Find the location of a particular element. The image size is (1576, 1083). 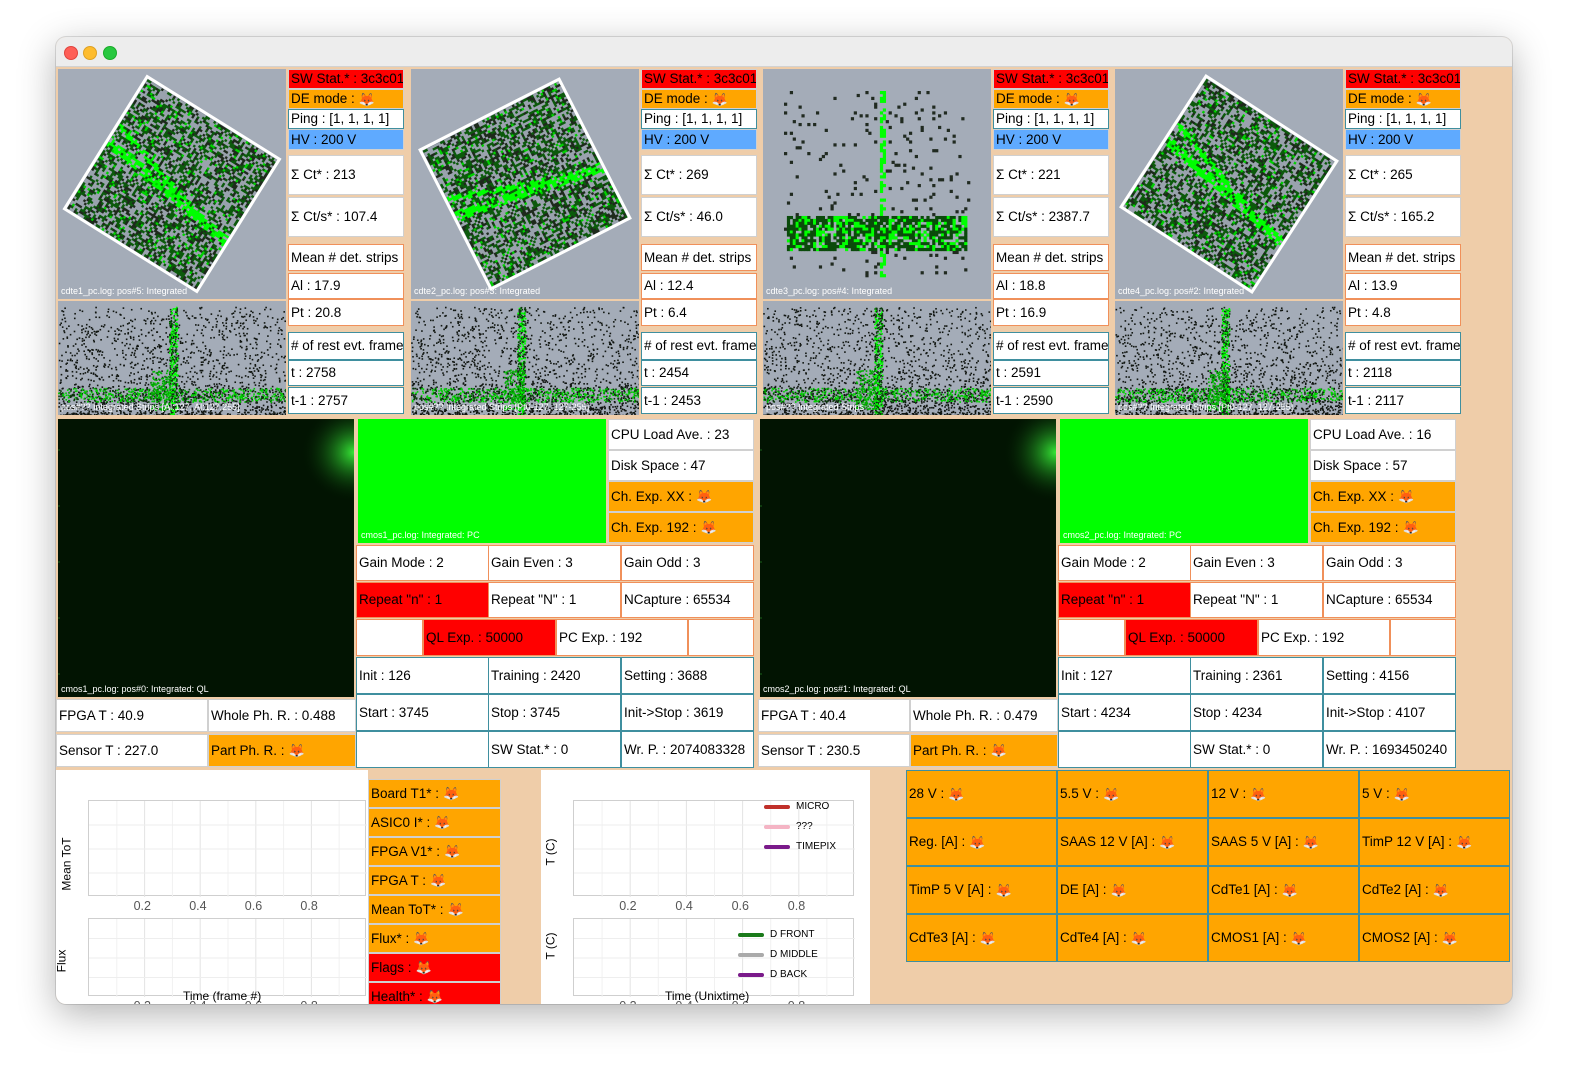

cmos1-whole-ph-rate: Whole Ph. R. : 0.488 is located at coordinates (282, 715).